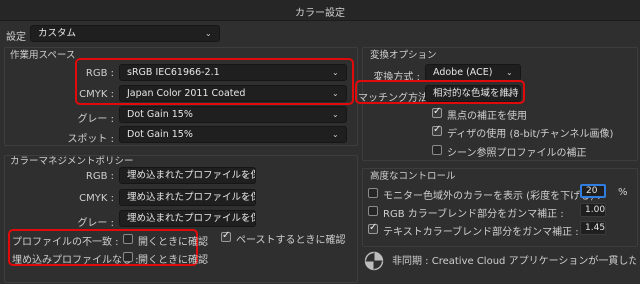 This screenshot has width=640, height=284. What do you see at coordinates (19, 37) in the screenshot?
I see `settings-label: 設定 :` at bounding box center [19, 37].